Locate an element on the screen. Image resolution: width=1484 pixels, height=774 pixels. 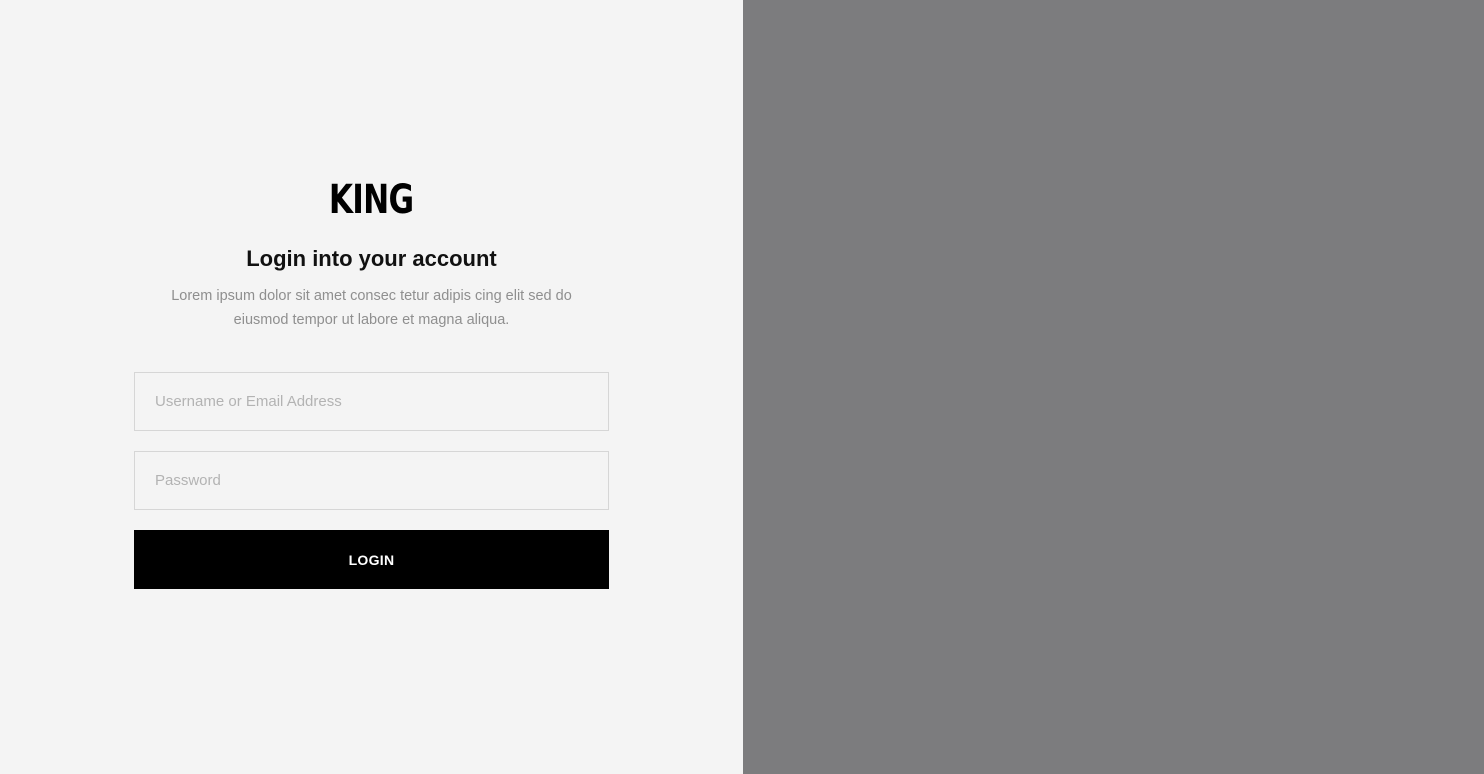
logo: KING is located at coordinates (371, 200).